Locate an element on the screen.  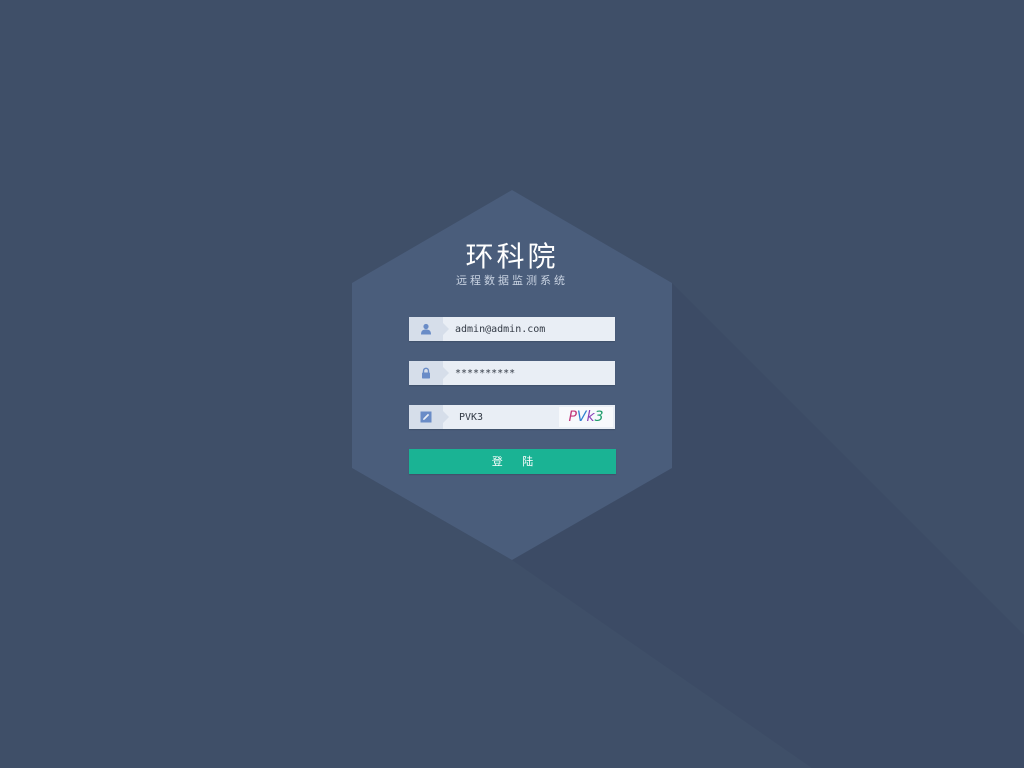
password-icon-cell is located at coordinates (429, 373).